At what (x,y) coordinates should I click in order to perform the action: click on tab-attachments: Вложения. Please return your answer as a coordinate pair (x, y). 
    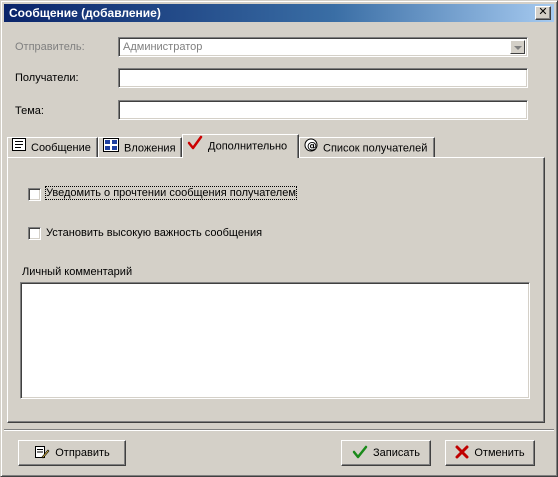
    Looking at the image, I should click on (140, 147).